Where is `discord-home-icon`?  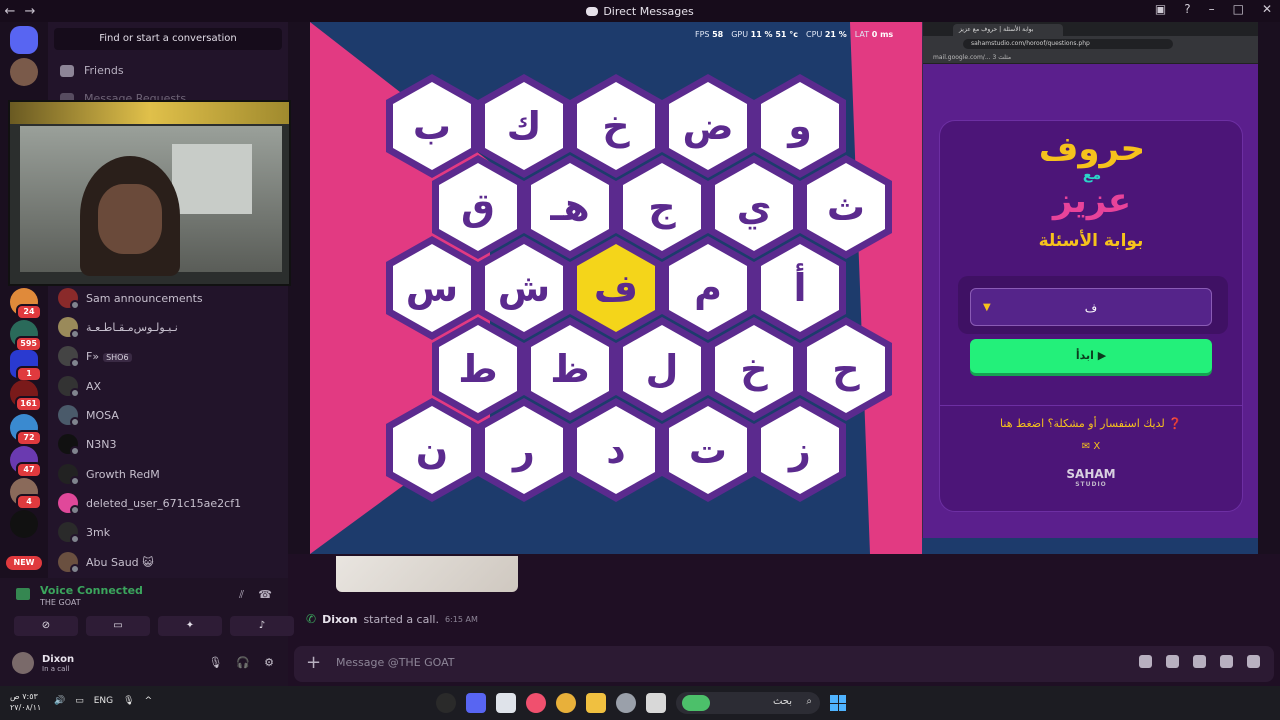
discord-home-icon is located at coordinates (24, 40).